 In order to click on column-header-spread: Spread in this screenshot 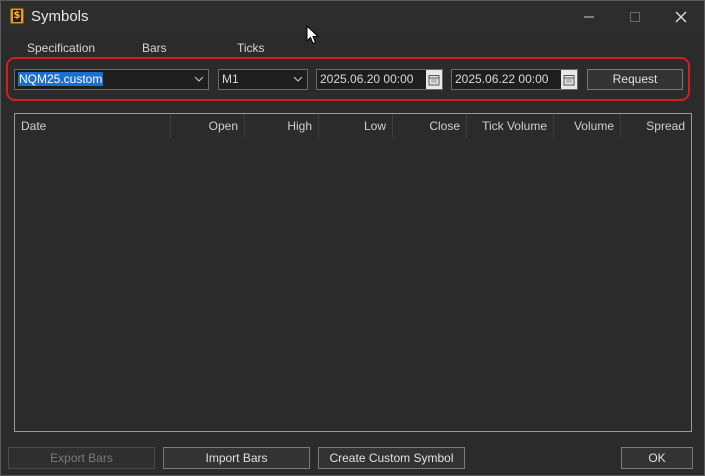, I will do `click(656, 126)`.